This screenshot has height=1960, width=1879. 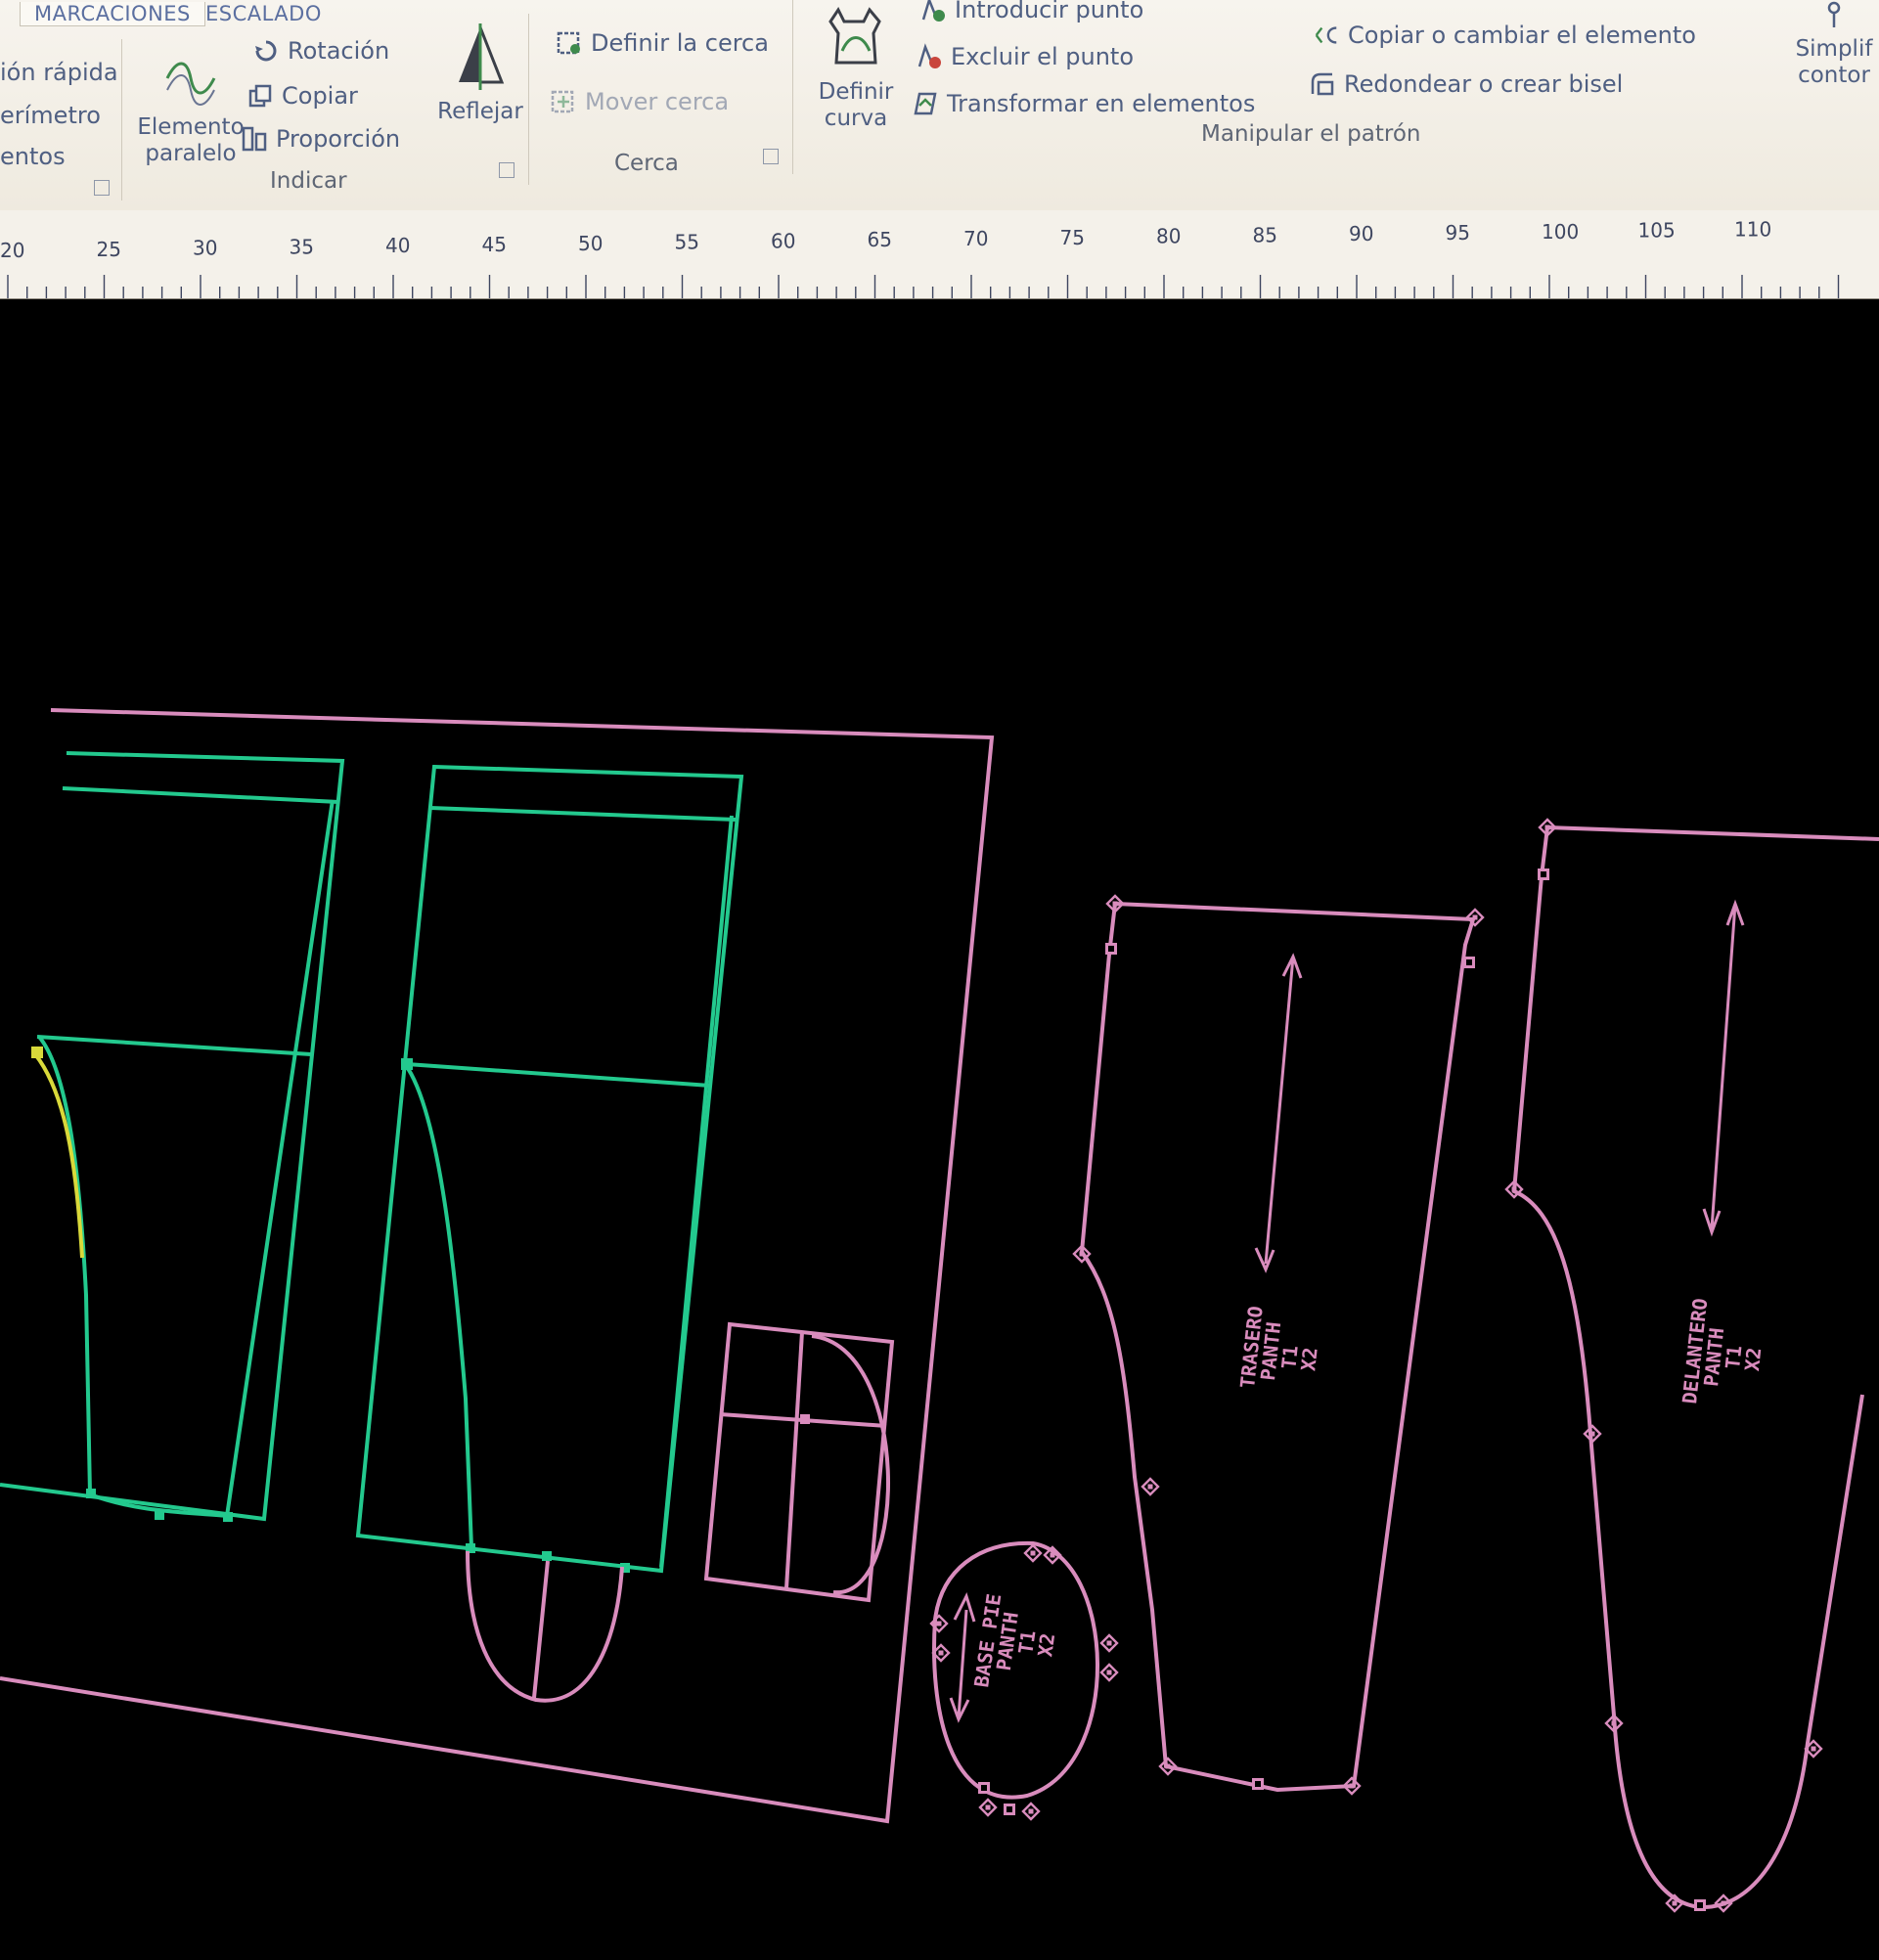 What do you see at coordinates (933, 11) in the screenshot?
I see `insert-point-icon` at bounding box center [933, 11].